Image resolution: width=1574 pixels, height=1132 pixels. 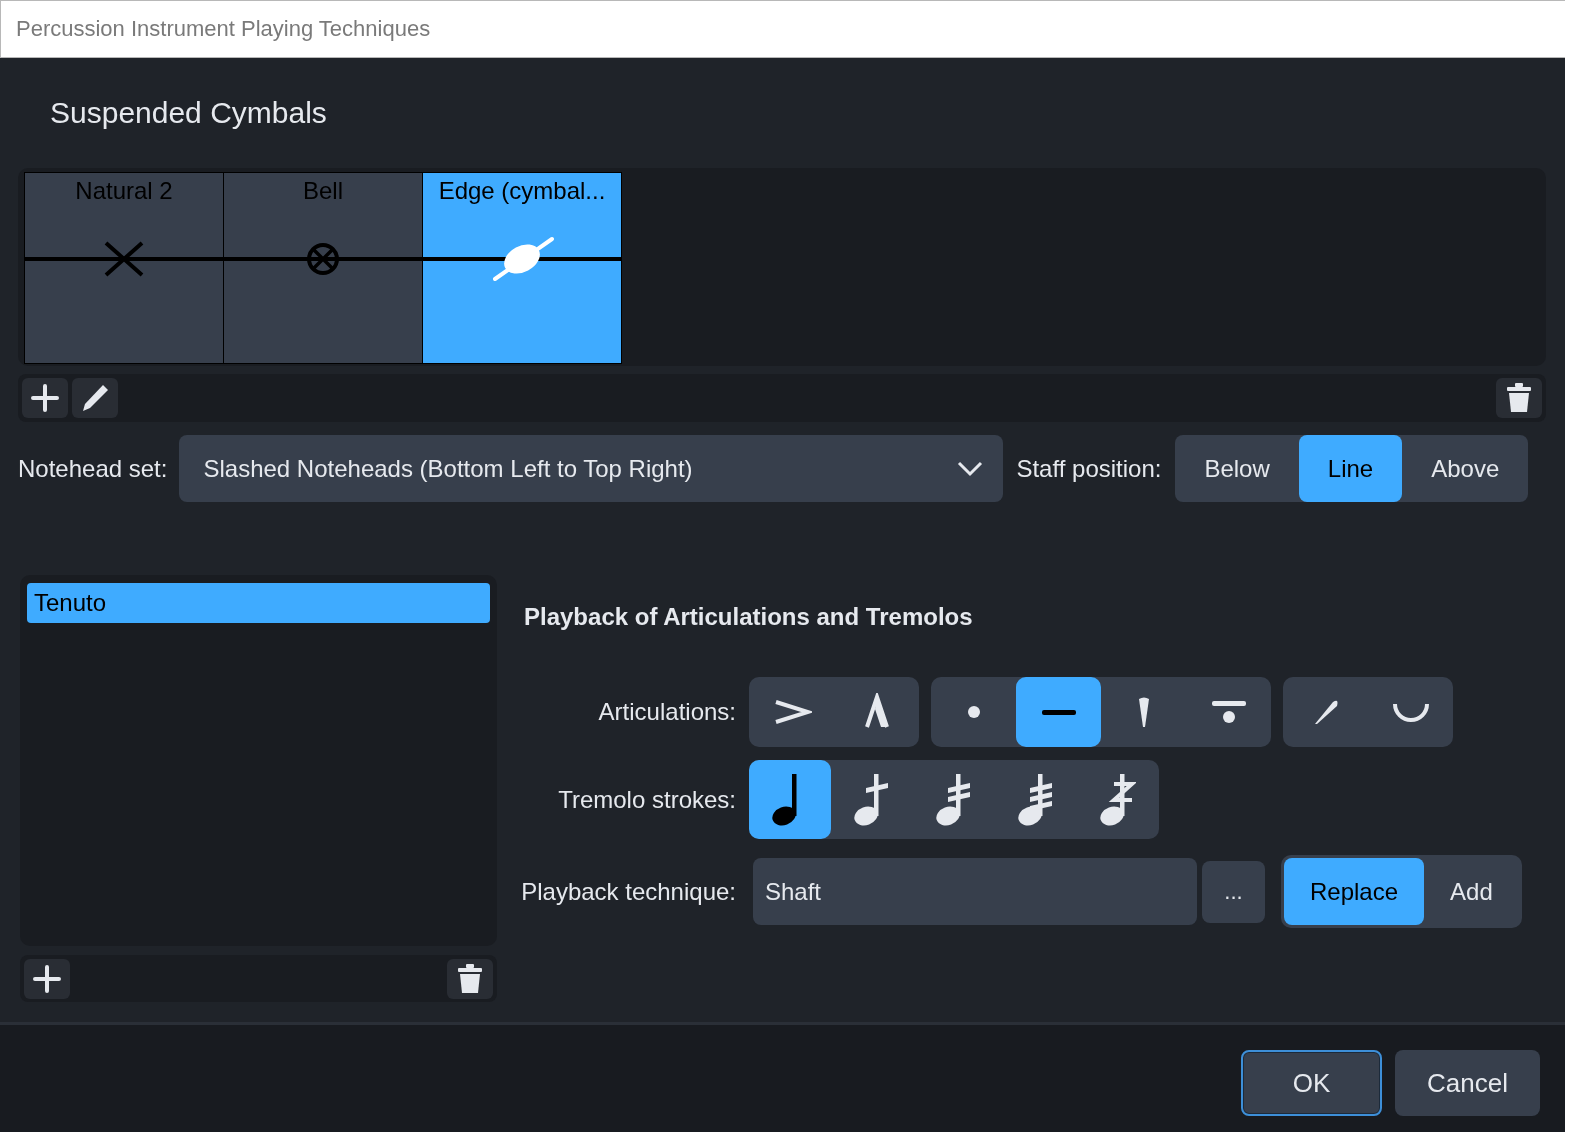 I want to click on chevron-down-icon, so click(x=970, y=468).